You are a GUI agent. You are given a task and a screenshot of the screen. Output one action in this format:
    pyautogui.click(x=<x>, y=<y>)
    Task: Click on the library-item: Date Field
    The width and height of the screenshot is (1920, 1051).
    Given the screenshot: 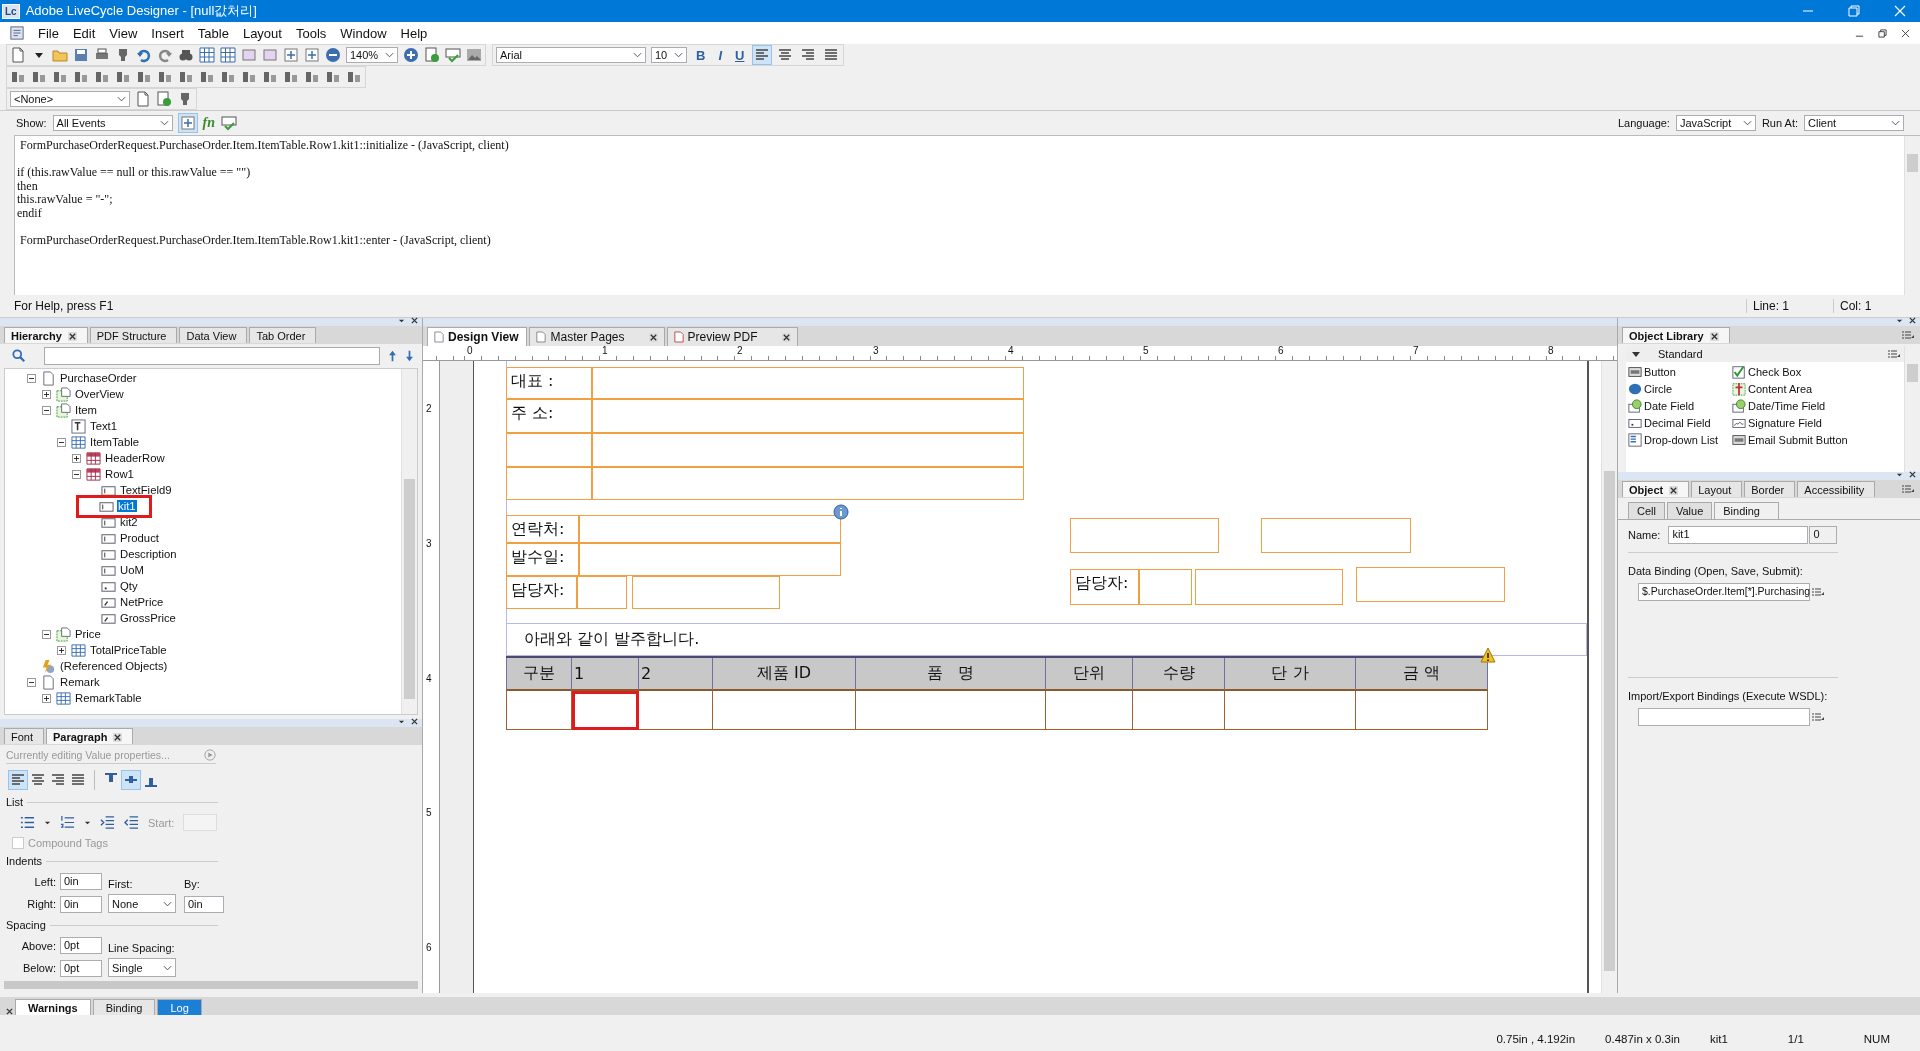 What is the action you would take?
    pyautogui.click(x=1680, y=405)
    